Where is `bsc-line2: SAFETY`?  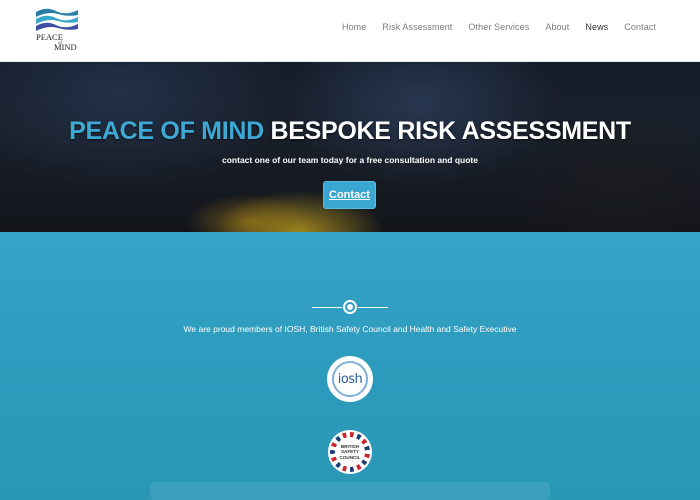
bsc-line2: SAFETY is located at coordinates (350, 452).